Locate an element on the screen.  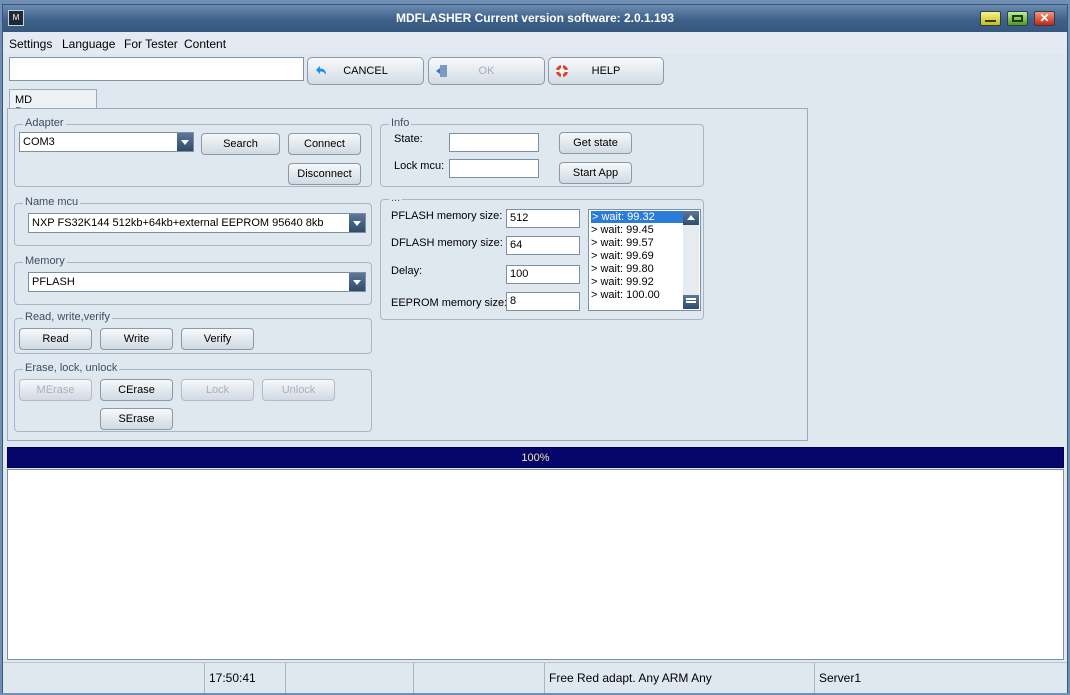
adapter-group: Adapter COM3 Search Connect Disconnect is located at coordinates (193, 152).